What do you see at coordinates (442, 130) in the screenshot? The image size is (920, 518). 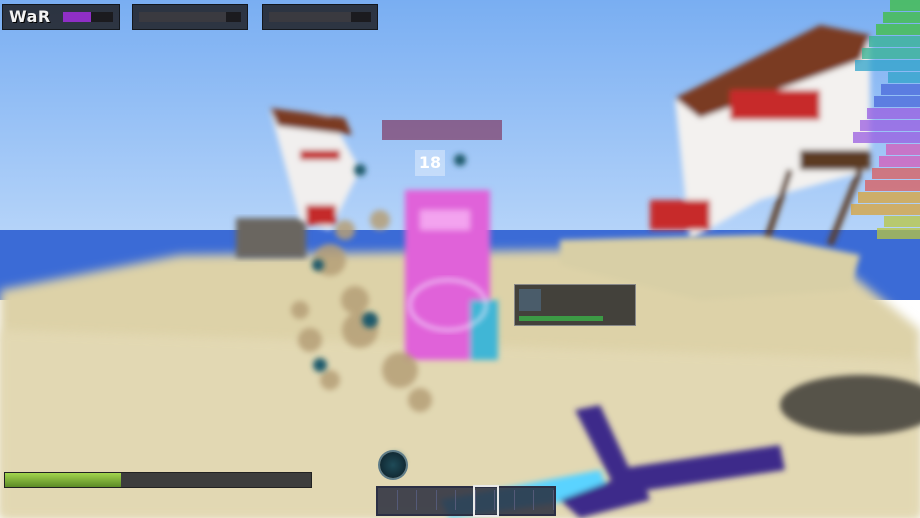 I see `target-nametag` at bounding box center [442, 130].